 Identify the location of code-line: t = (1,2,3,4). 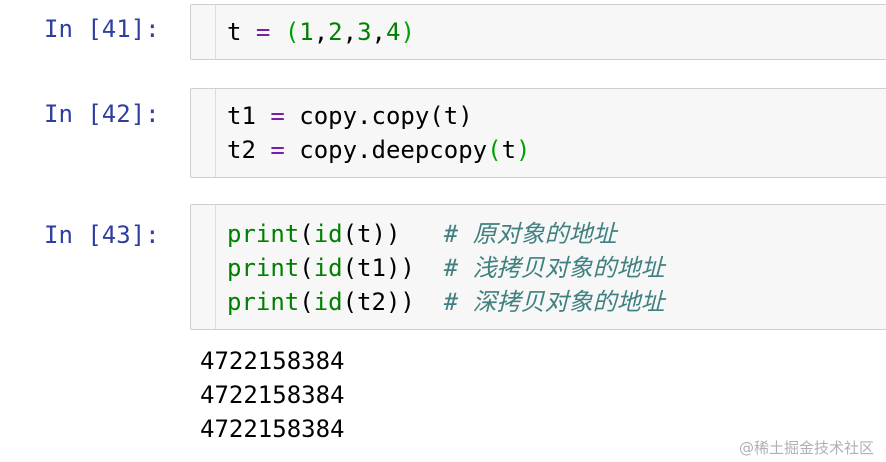
(321, 32).